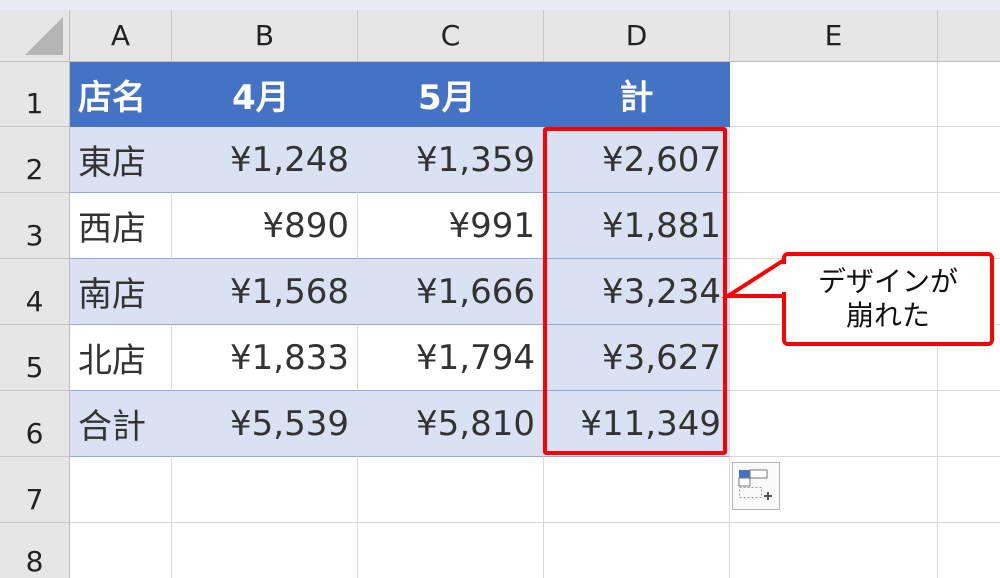 This screenshot has height=578, width=1000. I want to click on quick-analysis-icon, so click(755, 484).